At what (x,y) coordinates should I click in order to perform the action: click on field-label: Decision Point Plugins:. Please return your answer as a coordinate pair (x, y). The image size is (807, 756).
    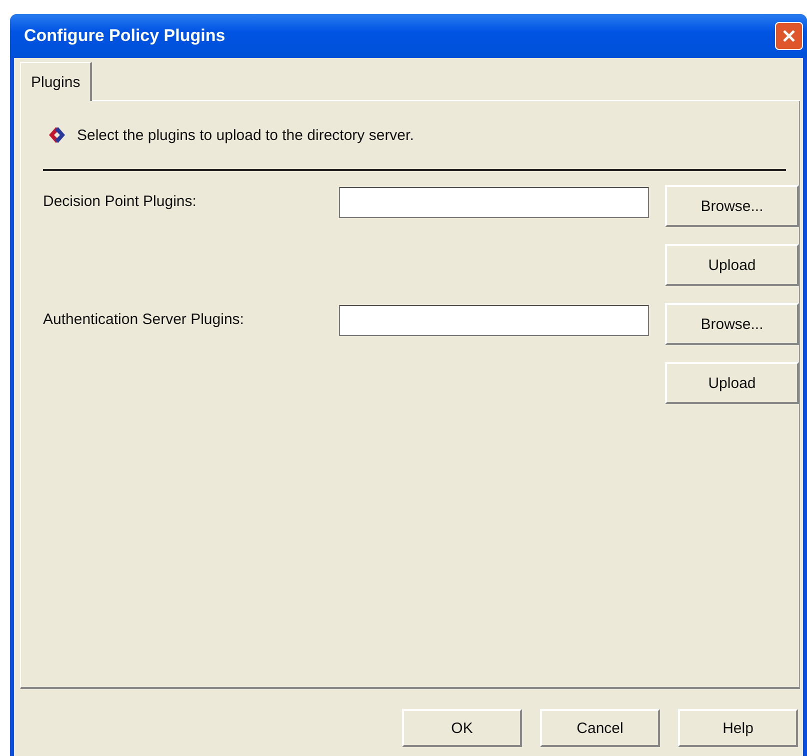
    Looking at the image, I should click on (120, 201).